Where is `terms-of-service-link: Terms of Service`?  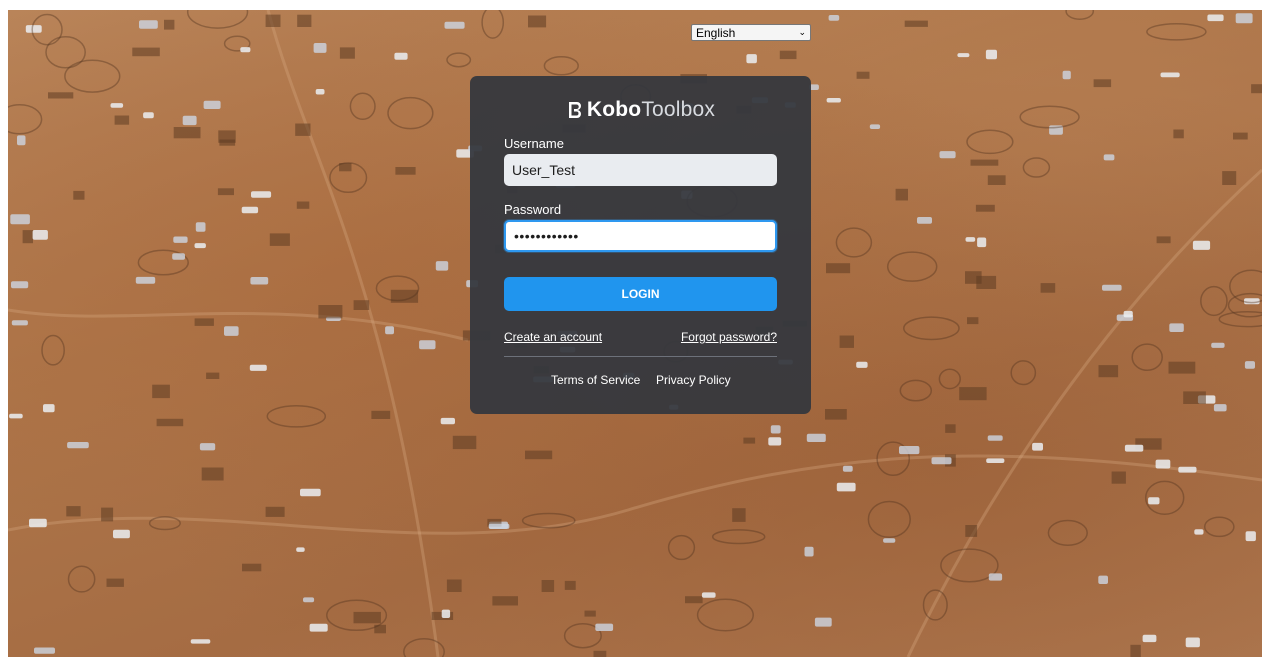
terms-of-service-link: Terms of Service is located at coordinates (595, 380).